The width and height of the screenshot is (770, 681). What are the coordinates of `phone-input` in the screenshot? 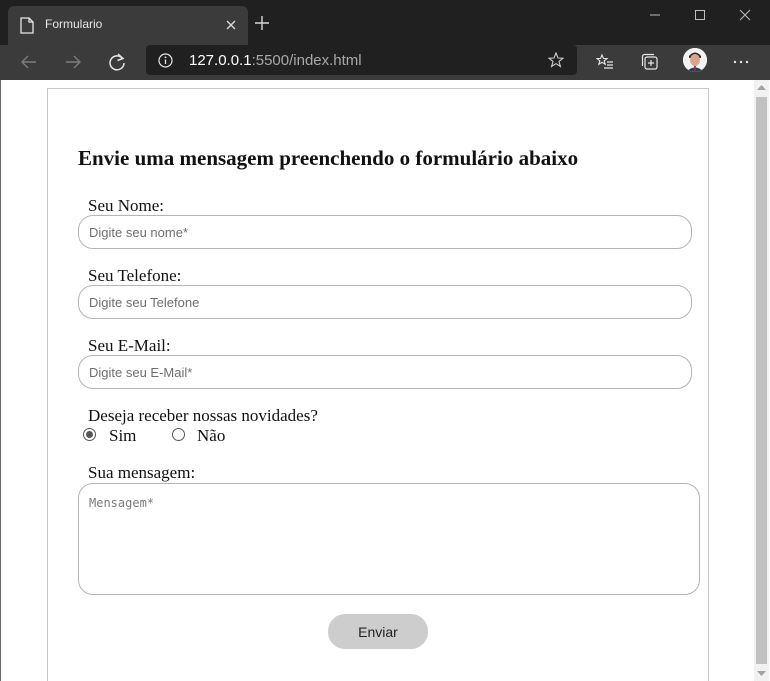 It's located at (385, 302).